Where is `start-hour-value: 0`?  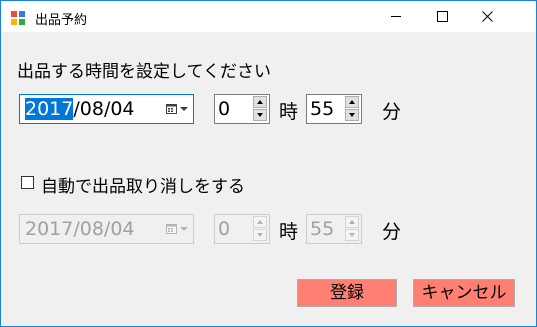
start-hour-value: 0 is located at coordinates (224, 109).